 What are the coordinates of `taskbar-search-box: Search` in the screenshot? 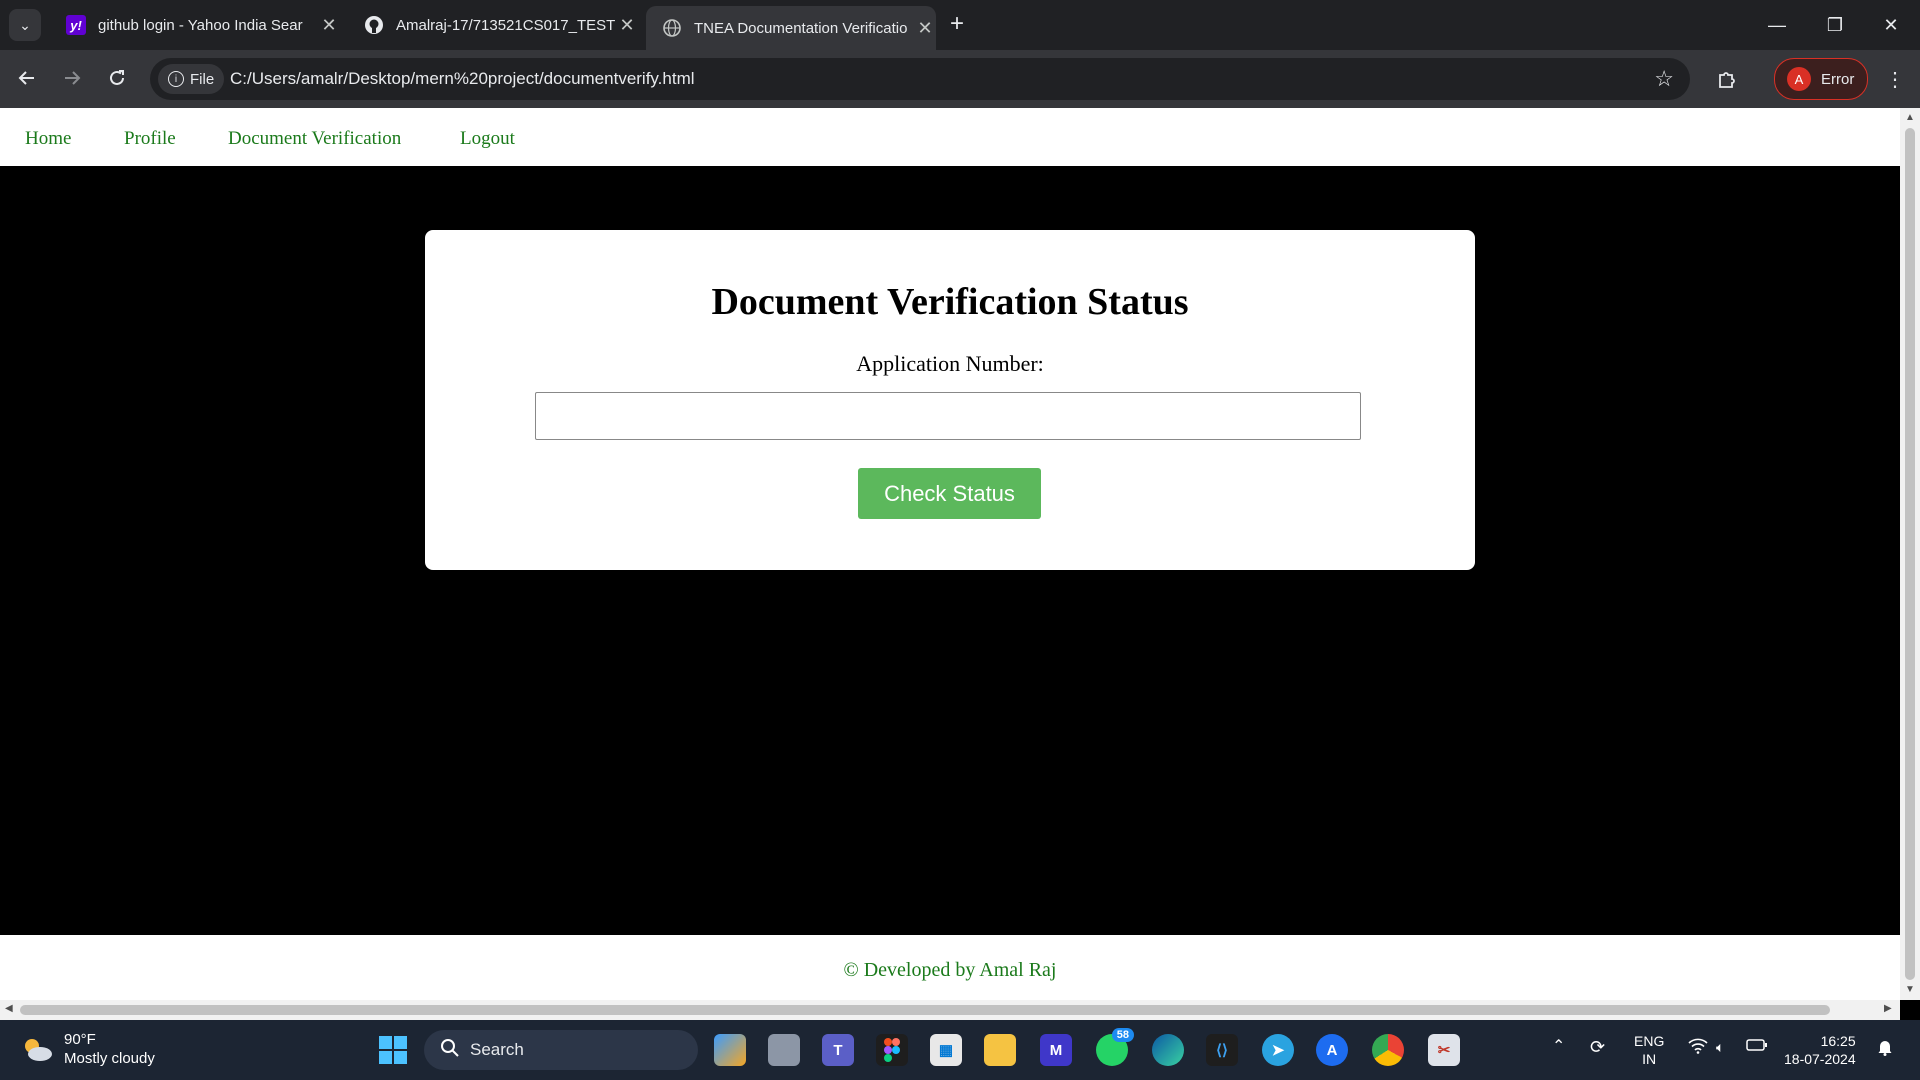 It's located at (561, 1050).